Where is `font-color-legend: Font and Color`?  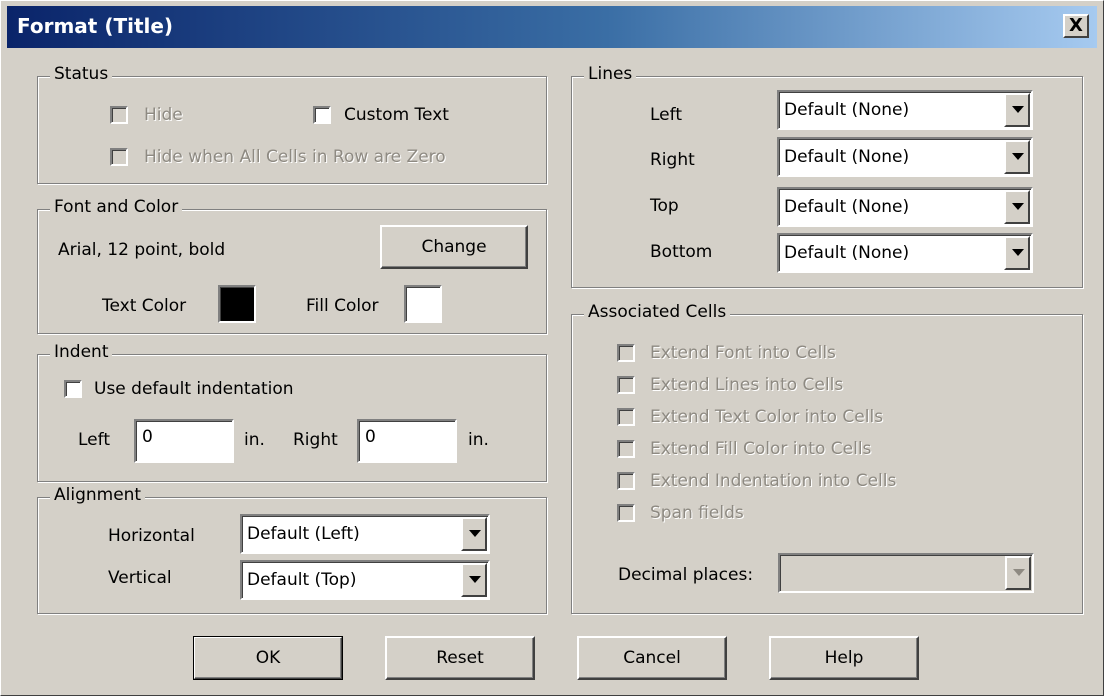
font-color-legend: Font and Color is located at coordinates (116, 207).